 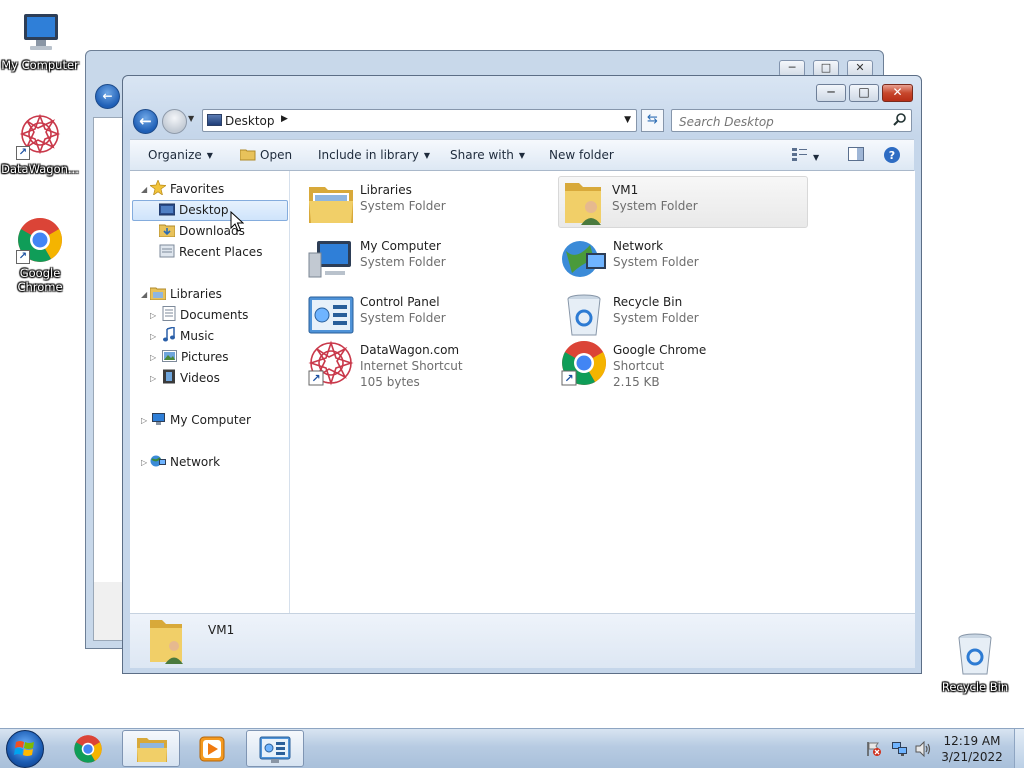 What do you see at coordinates (180, 155) in the screenshot?
I see `organize-button: Organize ▼` at bounding box center [180, 155].